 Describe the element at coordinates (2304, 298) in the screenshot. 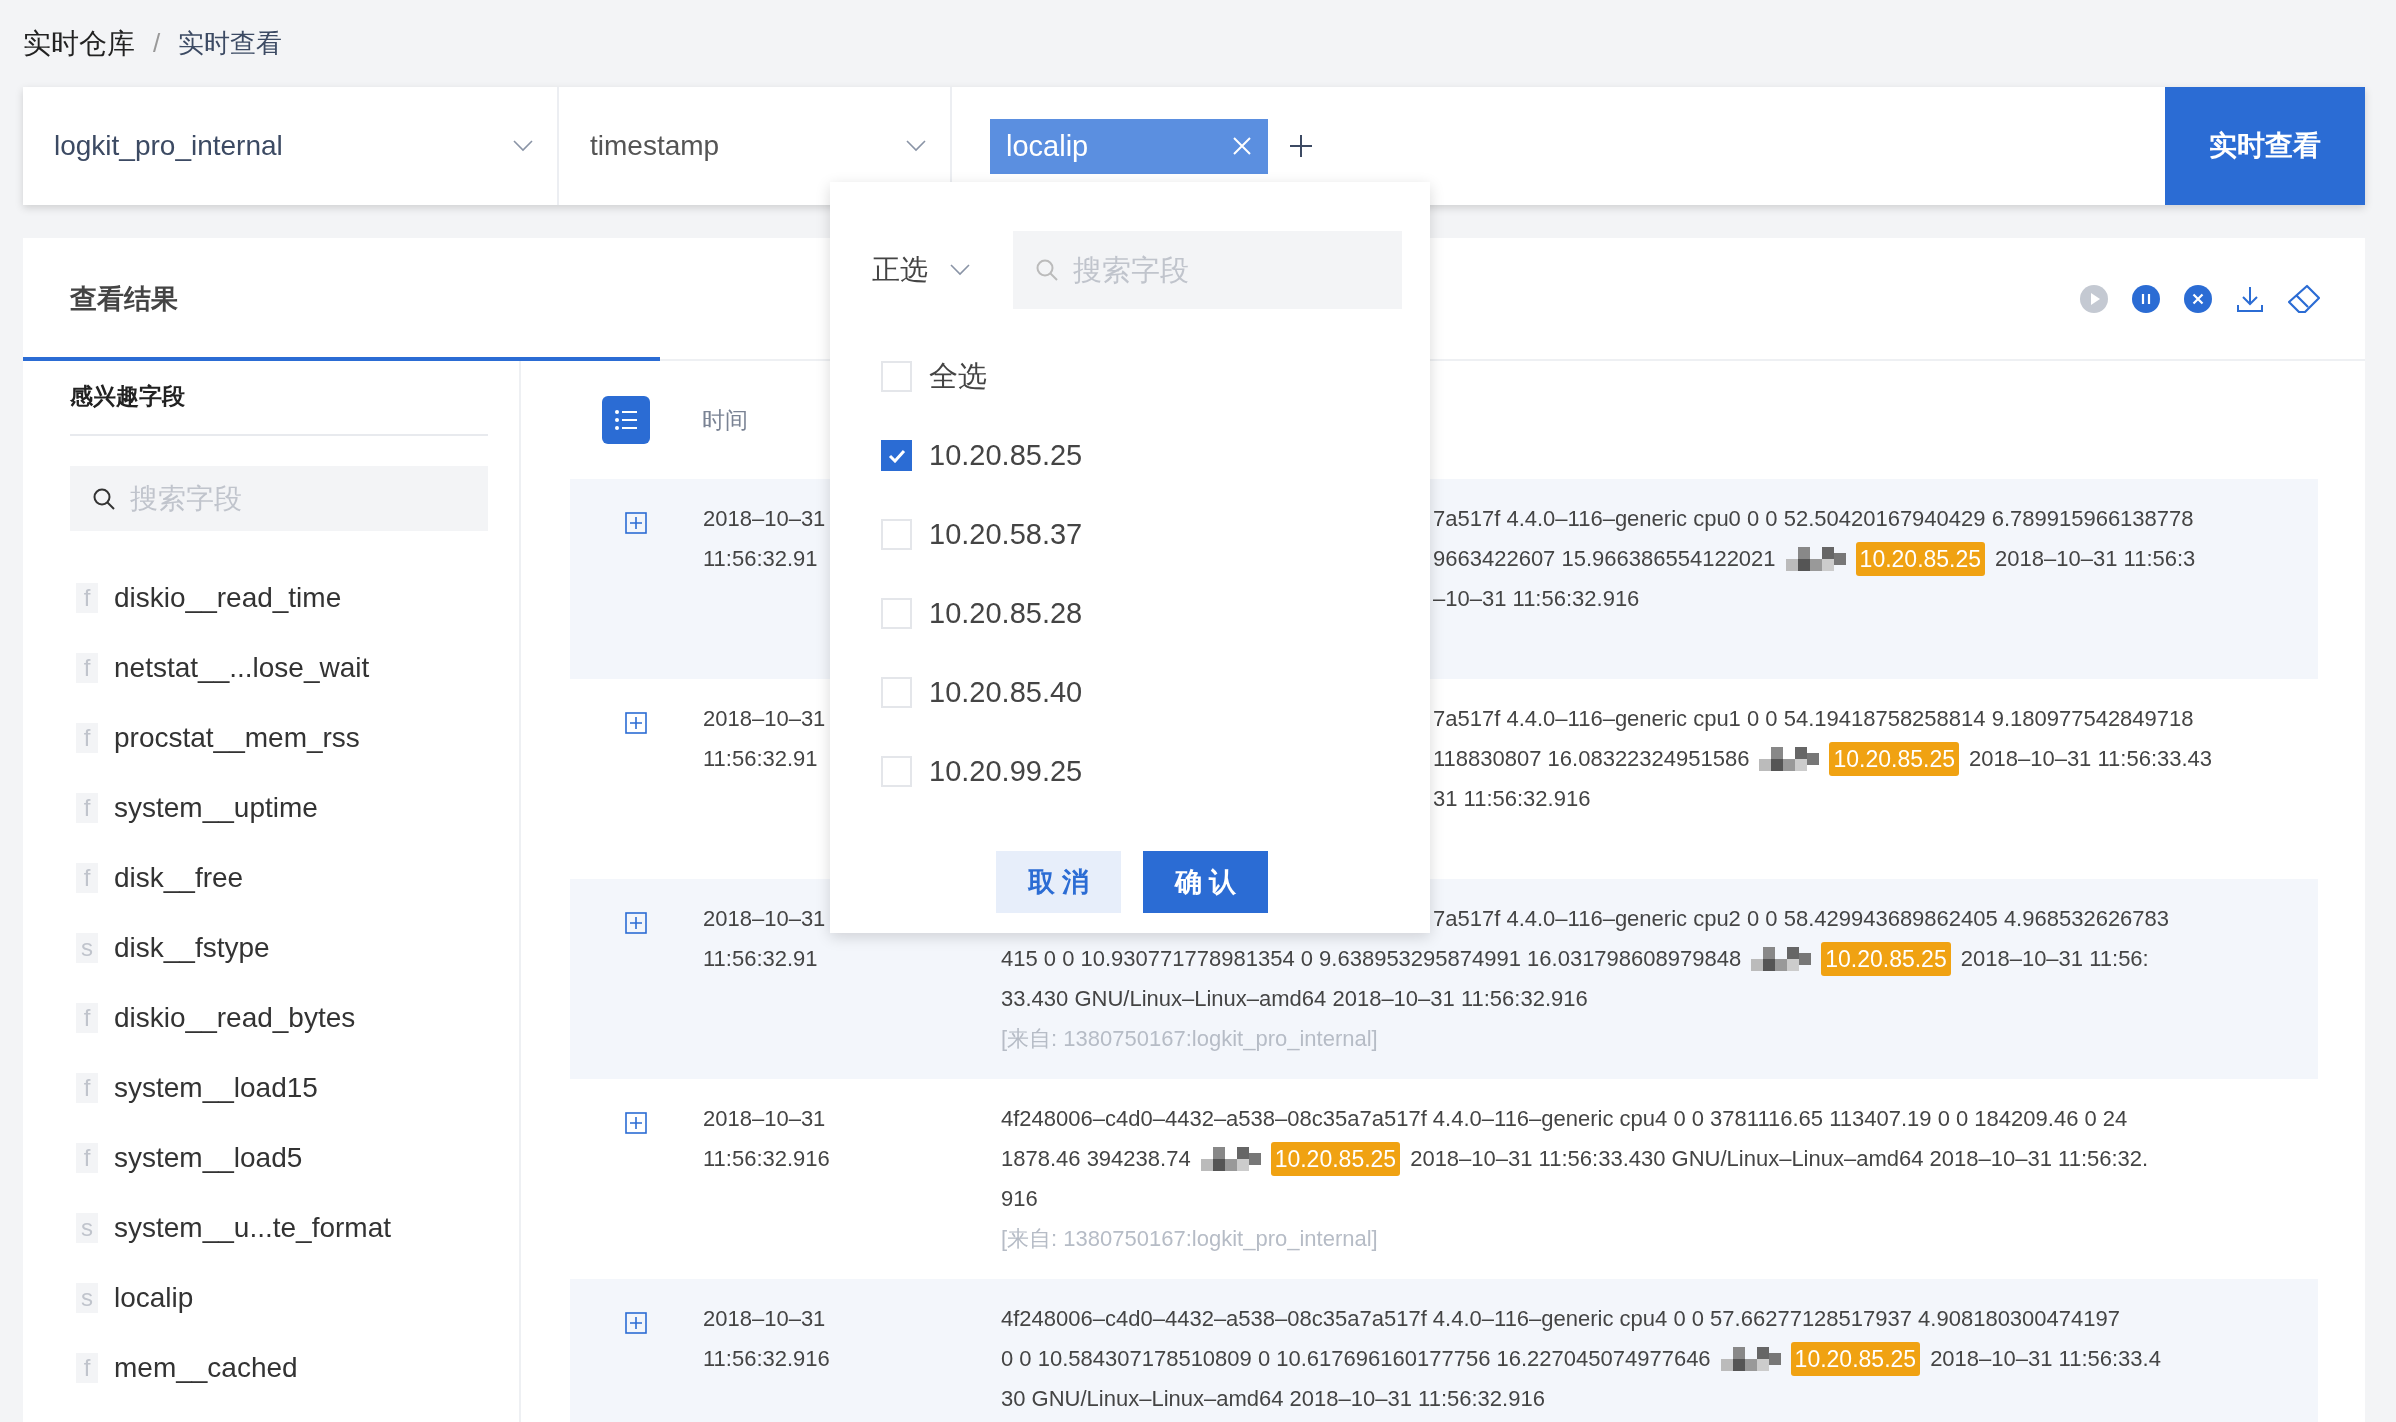

I see `eraser-icon` at that location.